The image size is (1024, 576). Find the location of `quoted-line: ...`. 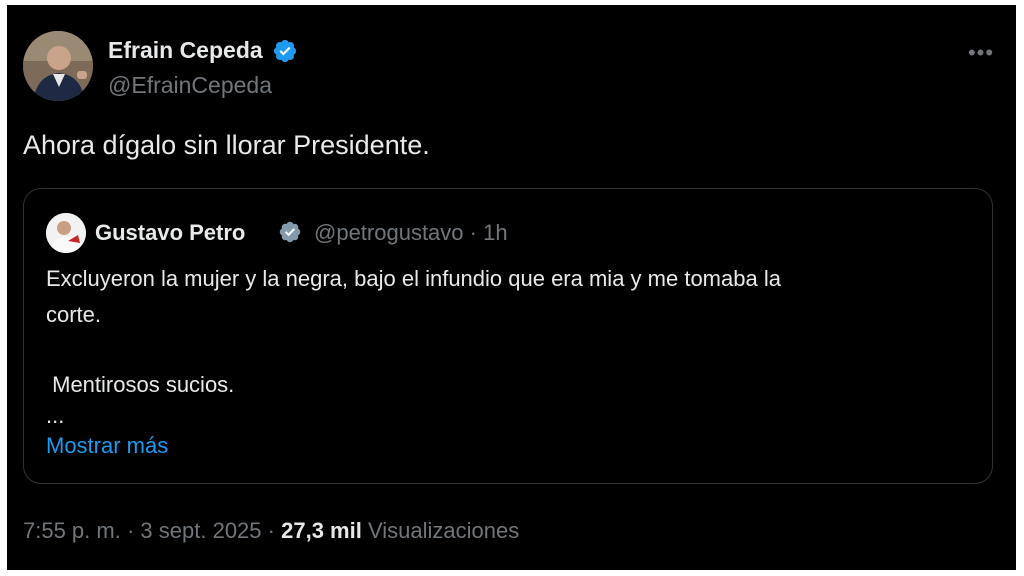

quoted-line: ... is located at coordinates (55, 415).